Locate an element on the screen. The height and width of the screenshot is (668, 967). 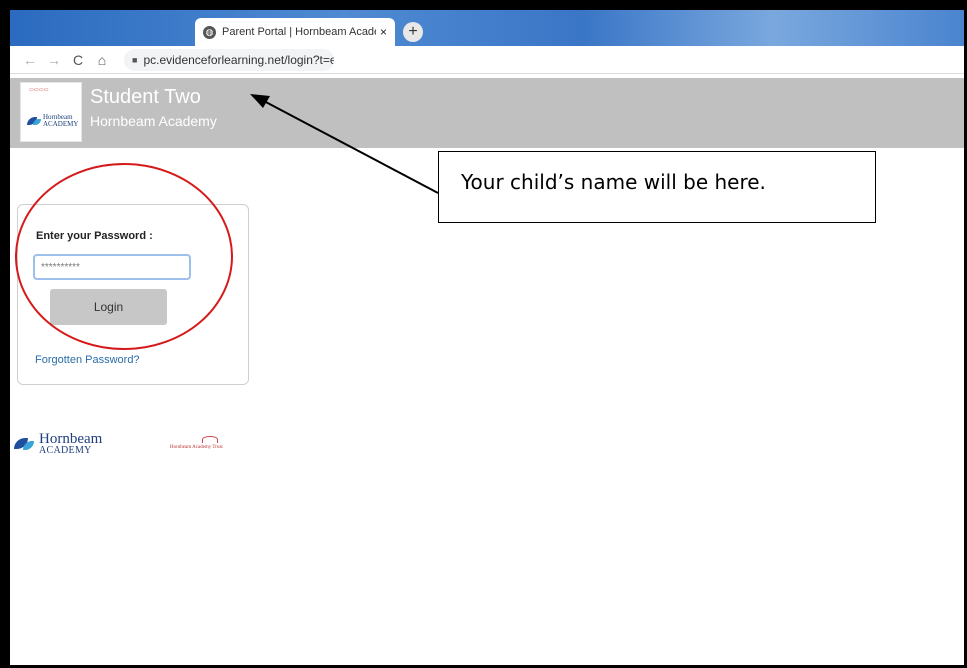
frame-left is located at coordinates (5, 334).